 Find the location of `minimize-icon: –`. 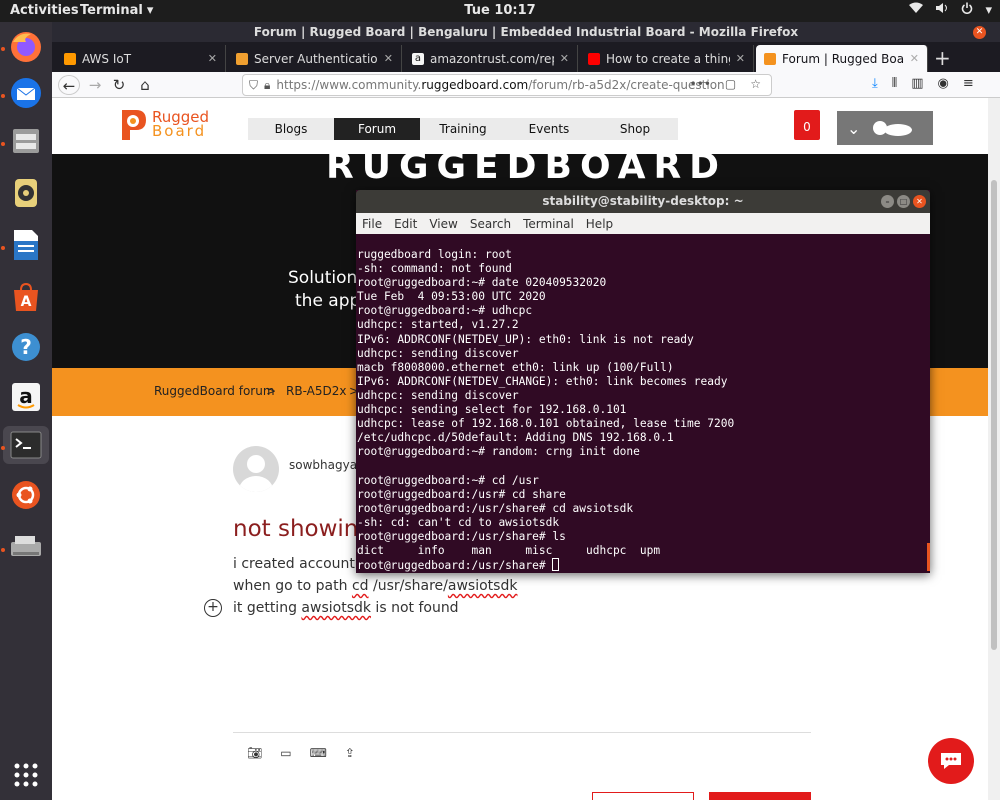

minimize-icon: – is located at coordinates (887, 201).